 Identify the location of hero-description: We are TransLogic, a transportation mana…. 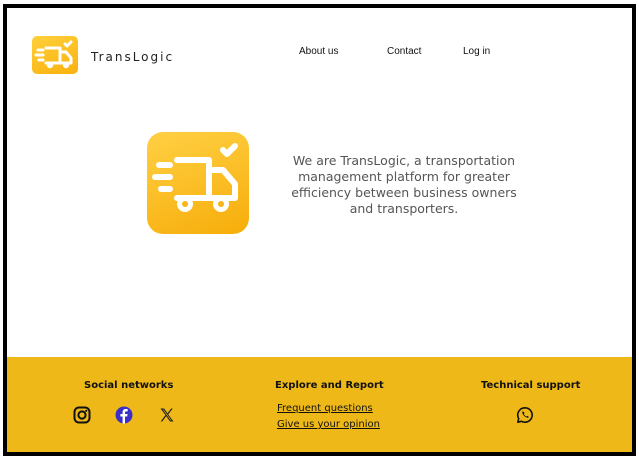
(404, 184).